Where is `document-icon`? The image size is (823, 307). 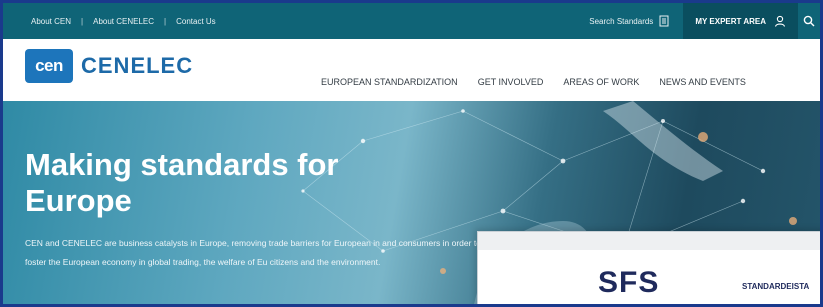
document-icon is located at coordinates (664, 21).